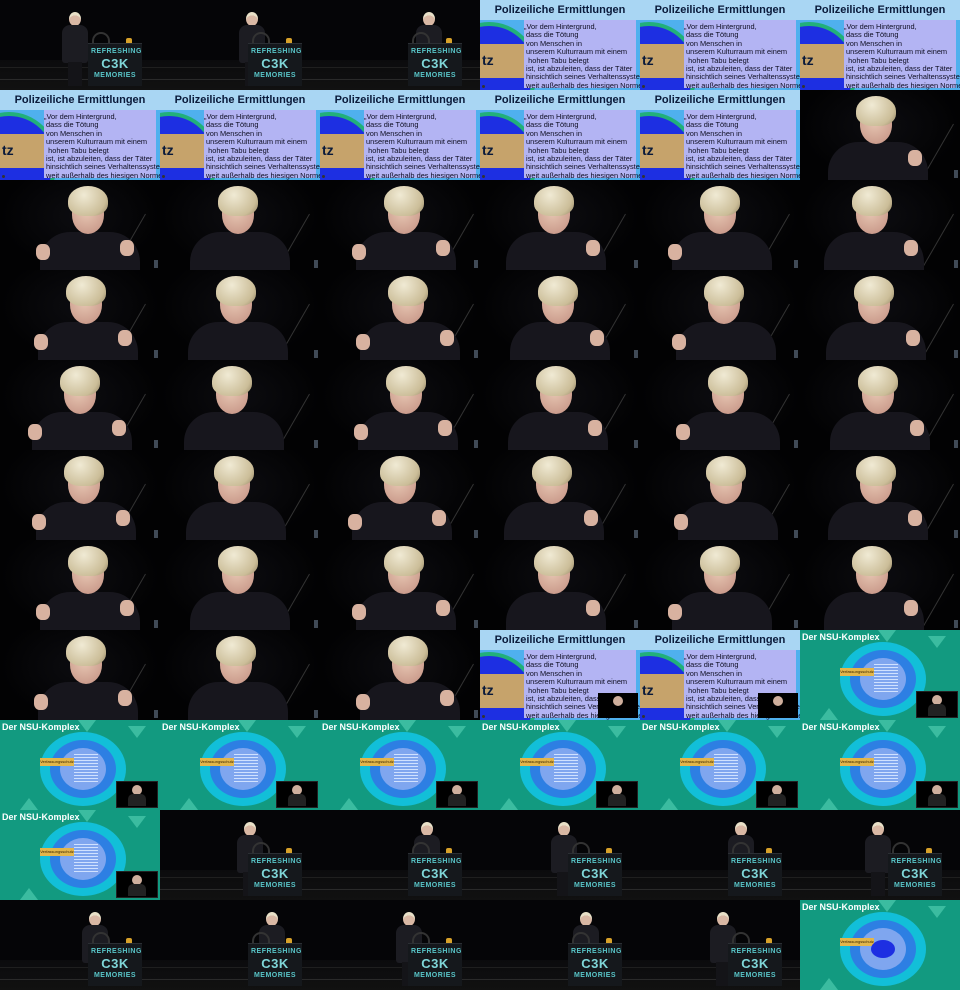 The image size is (960, 990). I want to click on speaker, so click(75, 49).